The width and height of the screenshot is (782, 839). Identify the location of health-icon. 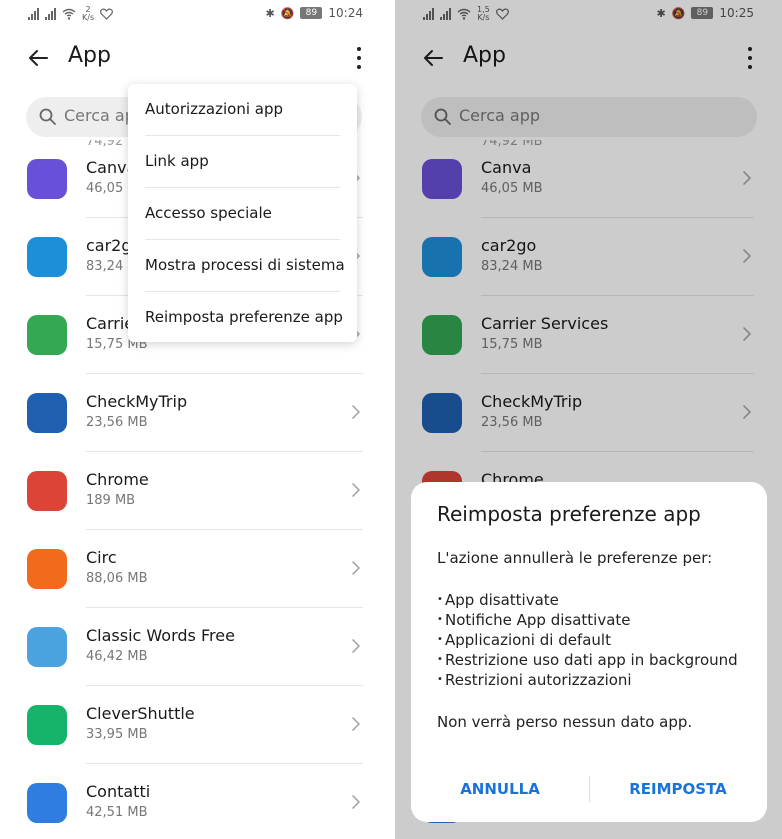
(107, 14).